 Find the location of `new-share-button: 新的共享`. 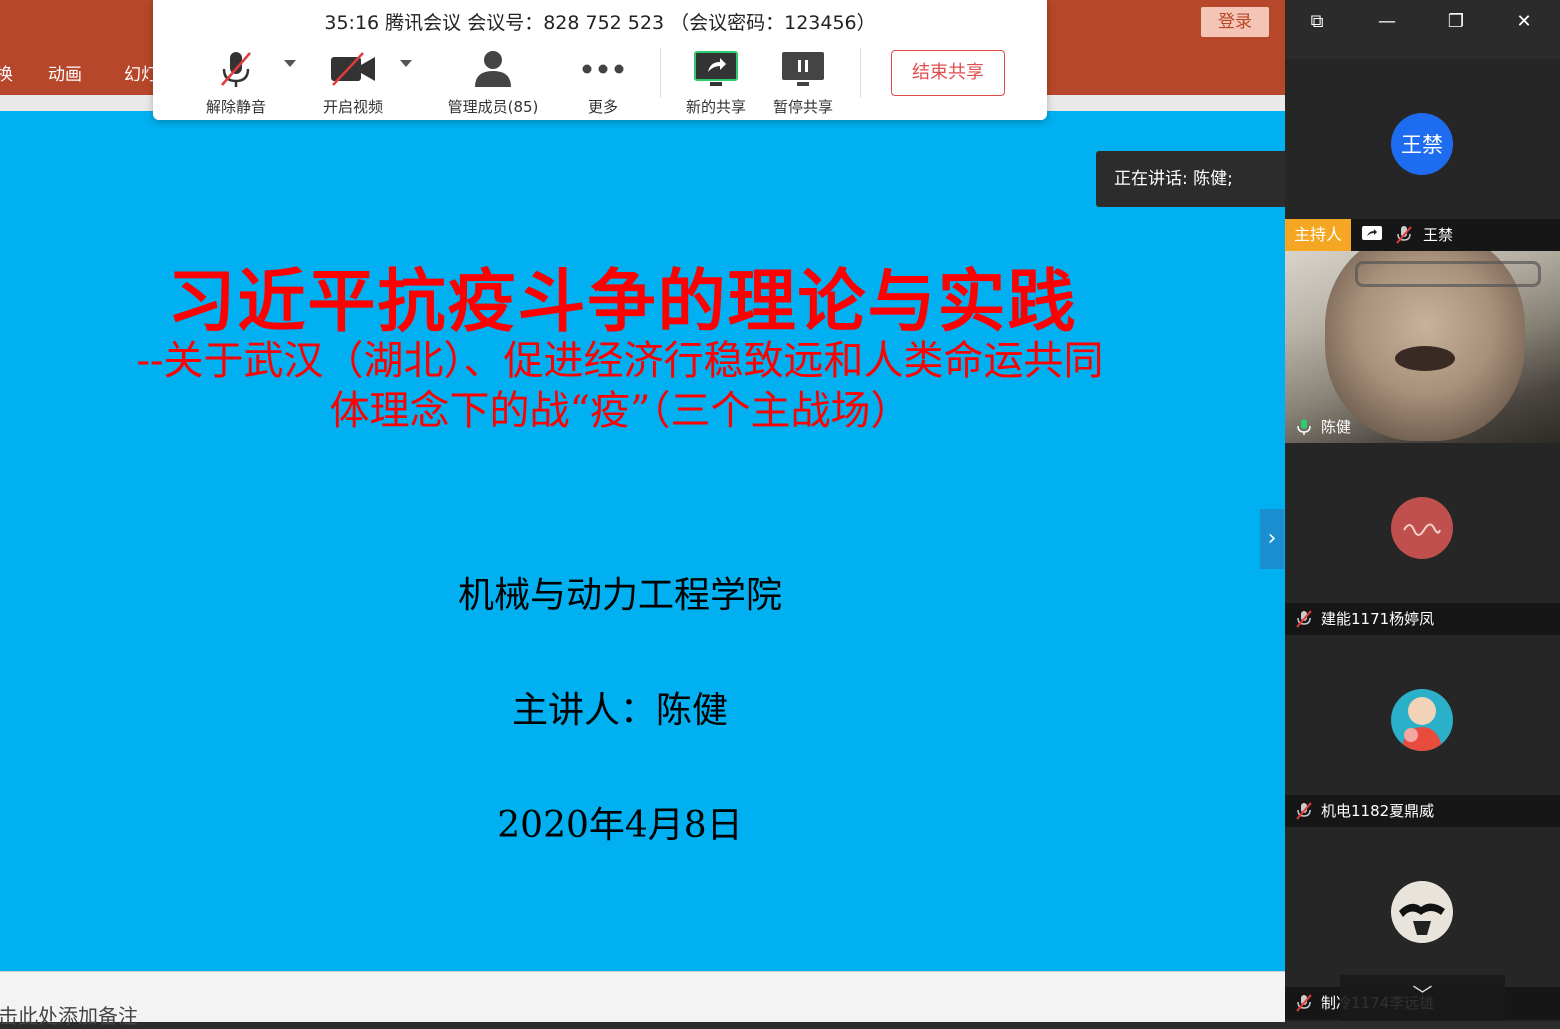

new-share-button: 新的共享 is located at coordinates (716, 80).